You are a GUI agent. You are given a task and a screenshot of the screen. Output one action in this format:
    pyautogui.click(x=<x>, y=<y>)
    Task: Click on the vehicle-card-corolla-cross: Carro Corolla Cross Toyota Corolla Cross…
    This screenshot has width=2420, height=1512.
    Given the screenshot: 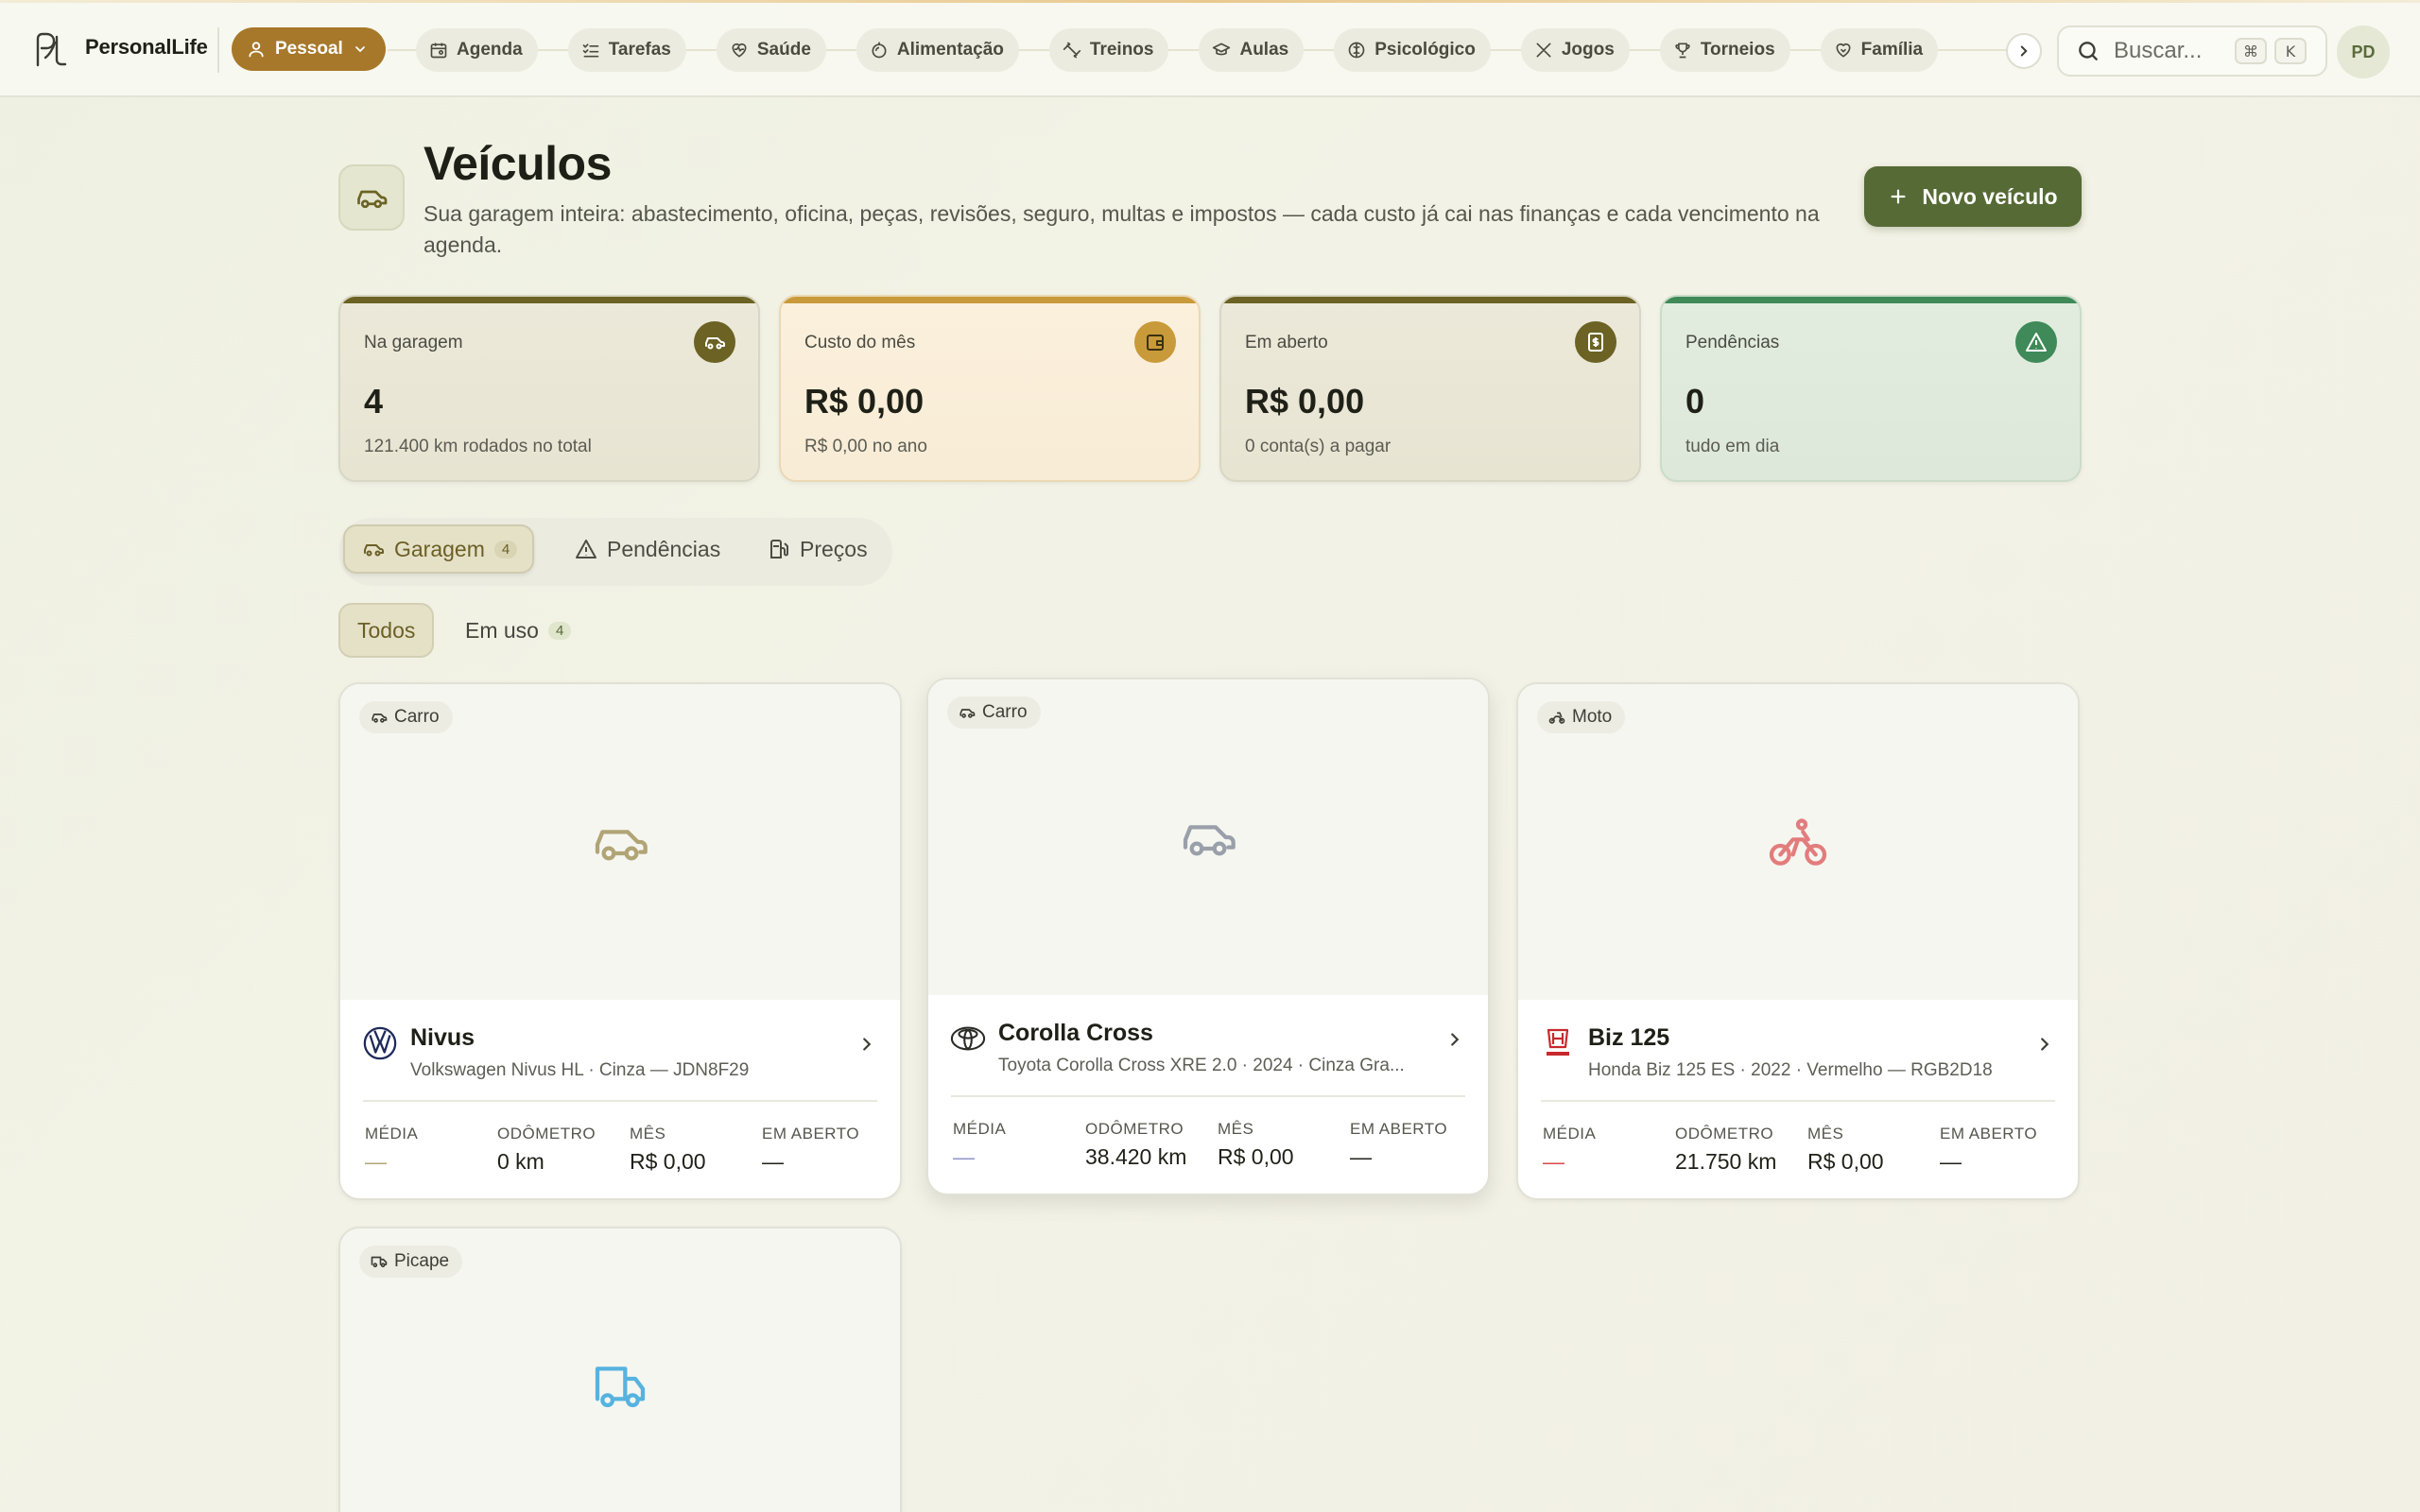 What is the action you would take?
    pyautogui.click(x=1208, y=936)
    